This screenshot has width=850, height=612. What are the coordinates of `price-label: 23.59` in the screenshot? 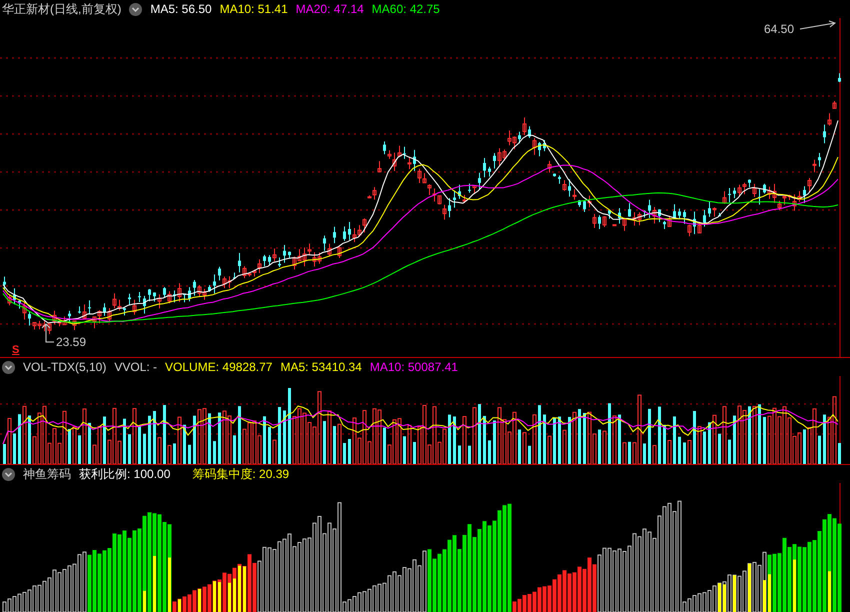 It's located at (71, 342).